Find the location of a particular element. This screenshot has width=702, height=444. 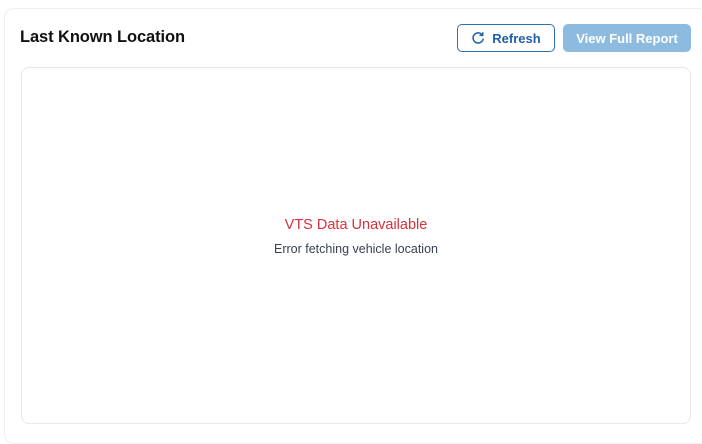

refresh-button: Refresh is located at coordinates (506, 38).